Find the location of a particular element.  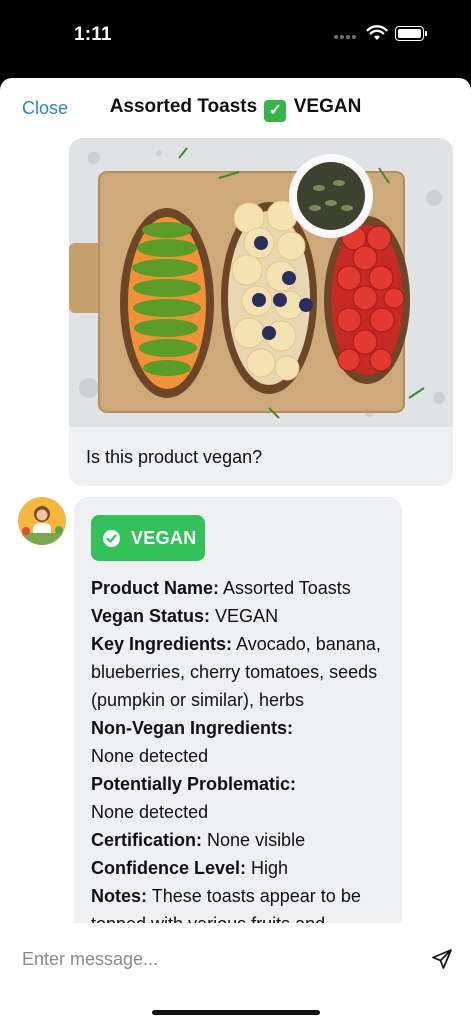

detail-row: Confidence Level: High is located at coordinates (241, 868).